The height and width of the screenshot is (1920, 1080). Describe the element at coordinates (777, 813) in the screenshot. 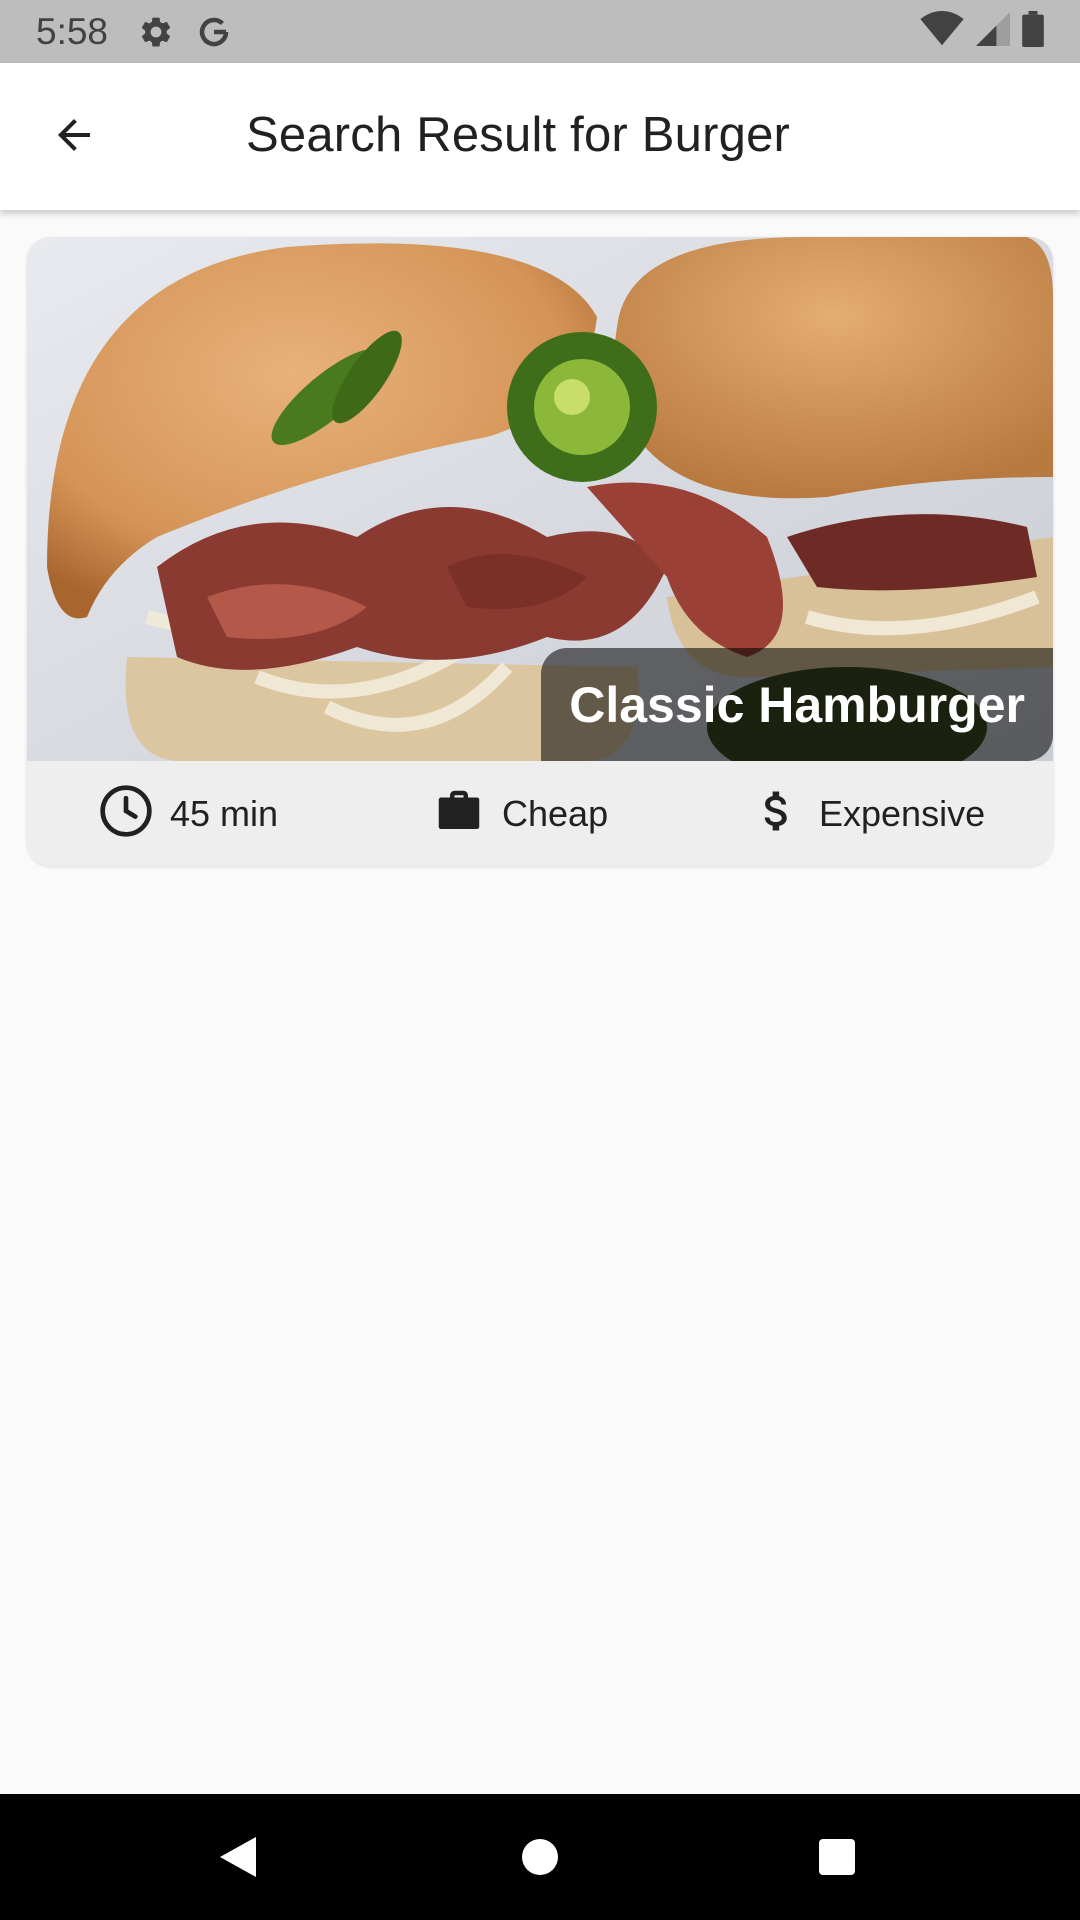

I see `dollar-icon` at that location.